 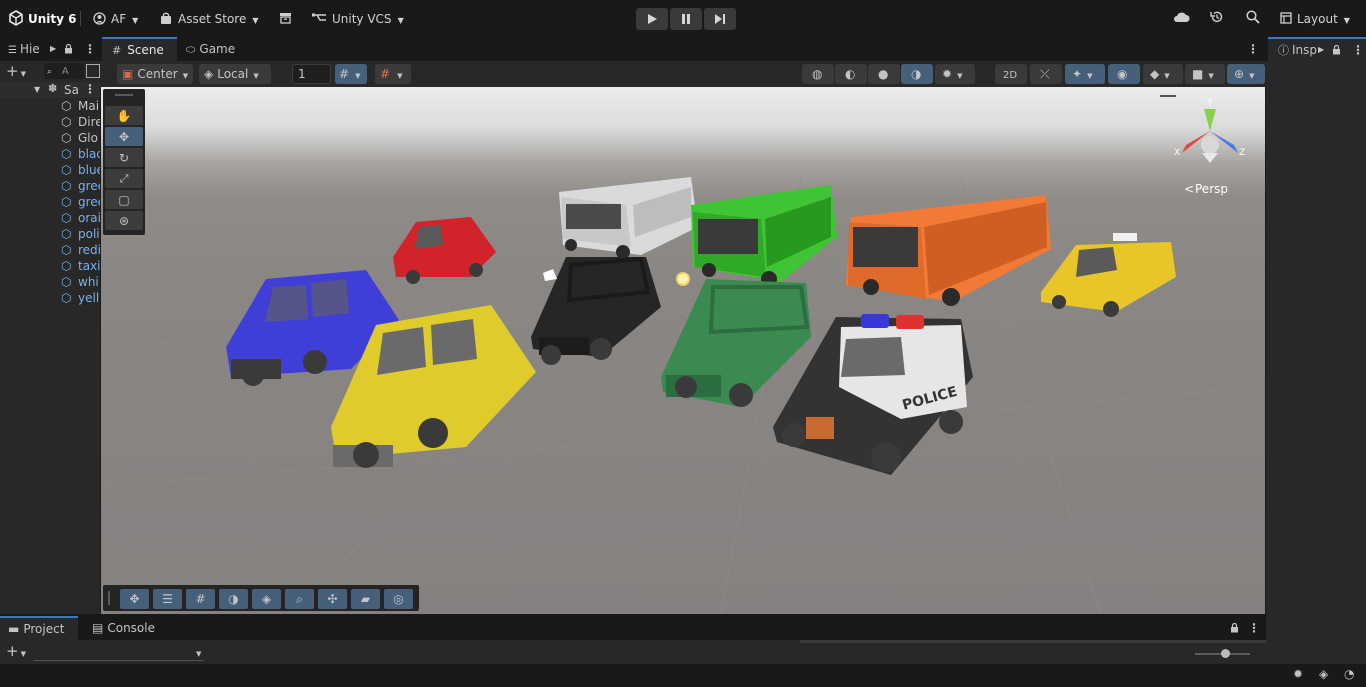 What do you see at coordinates (64, 71) in the screenshot?
I see `search-input: ⌕ A` at bounding box center [64, 71].